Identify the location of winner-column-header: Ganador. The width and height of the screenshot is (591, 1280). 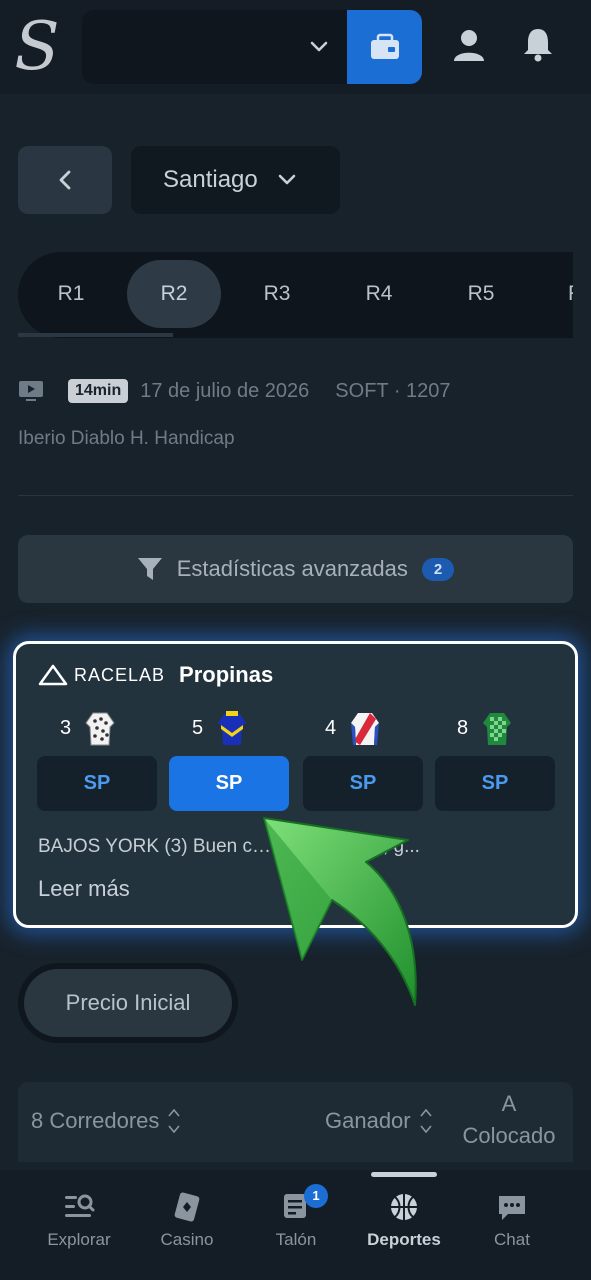
(379, 1121).